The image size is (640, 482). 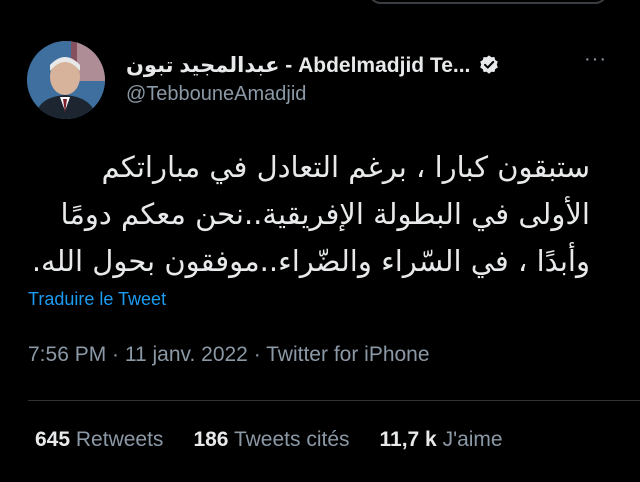 What do you see at coordinates (119, 439) in the screenshot?
I see `retweets-label: Retweets` at bounding box center [119, 439].